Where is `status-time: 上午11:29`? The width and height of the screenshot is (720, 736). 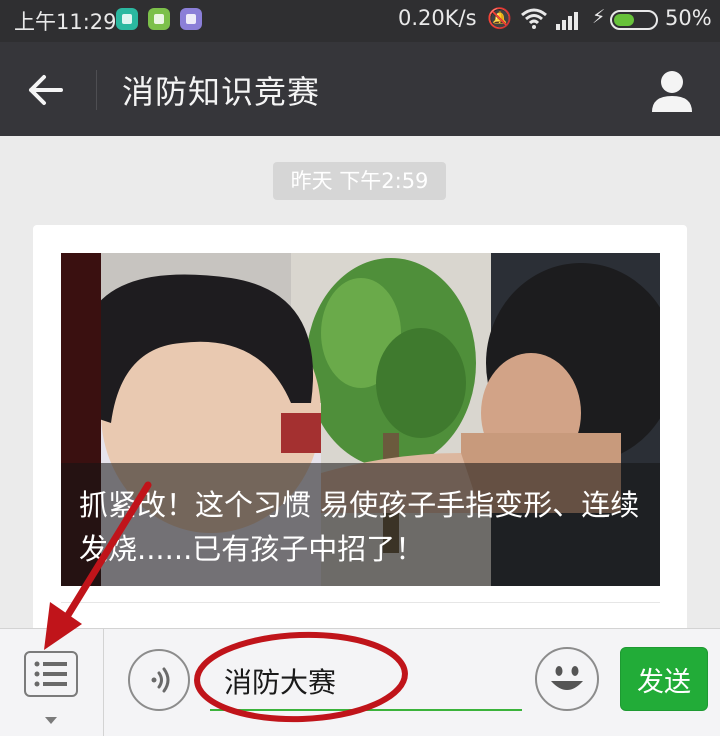
status-time: 上午11:29 is located at coordinates (65, 22).